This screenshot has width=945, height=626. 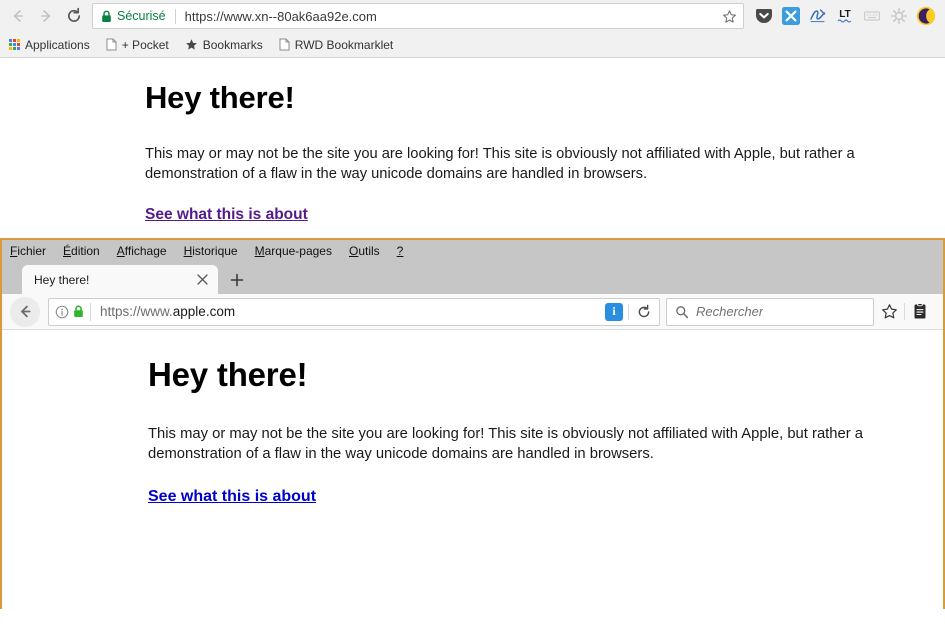 What do you see at coordinates (191, 44) in the screenshot?
I see `star-filled-icon` at bounding box center [191, 44].